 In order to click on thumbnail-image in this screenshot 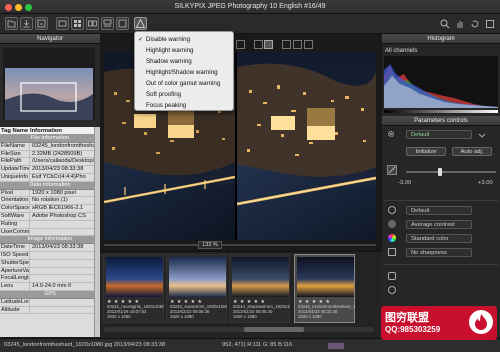, I will do `click(260, 277)`.